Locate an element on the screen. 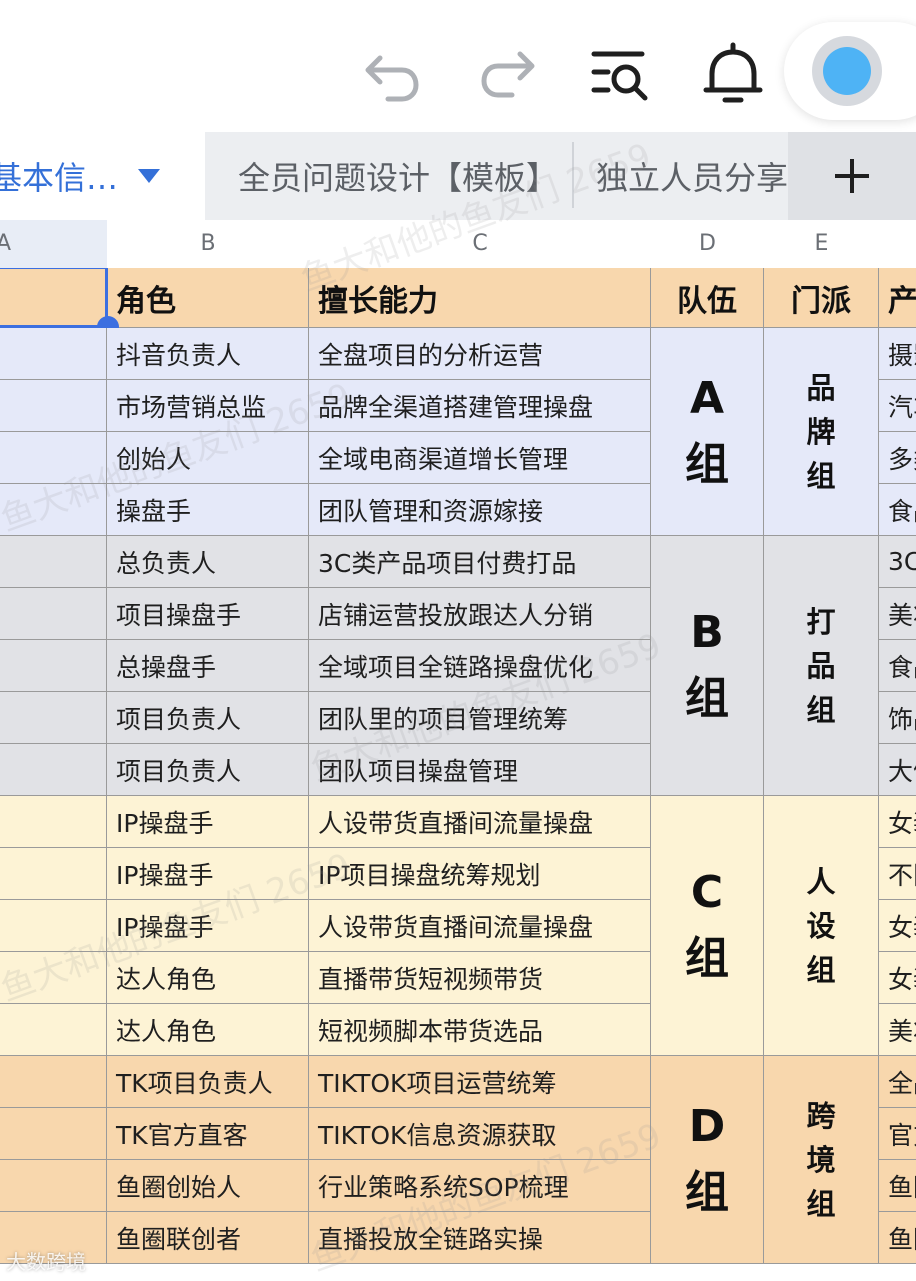  cell-skill: IP项目操盘统筹规划 is located at coordinates (480, 874).